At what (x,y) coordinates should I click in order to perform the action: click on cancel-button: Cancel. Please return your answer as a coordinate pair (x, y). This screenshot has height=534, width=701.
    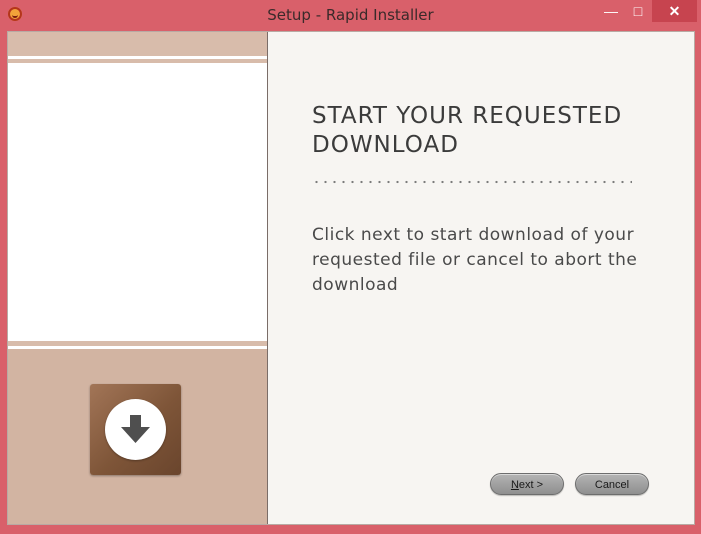
    Looking at the image, I should click on (612, 484).